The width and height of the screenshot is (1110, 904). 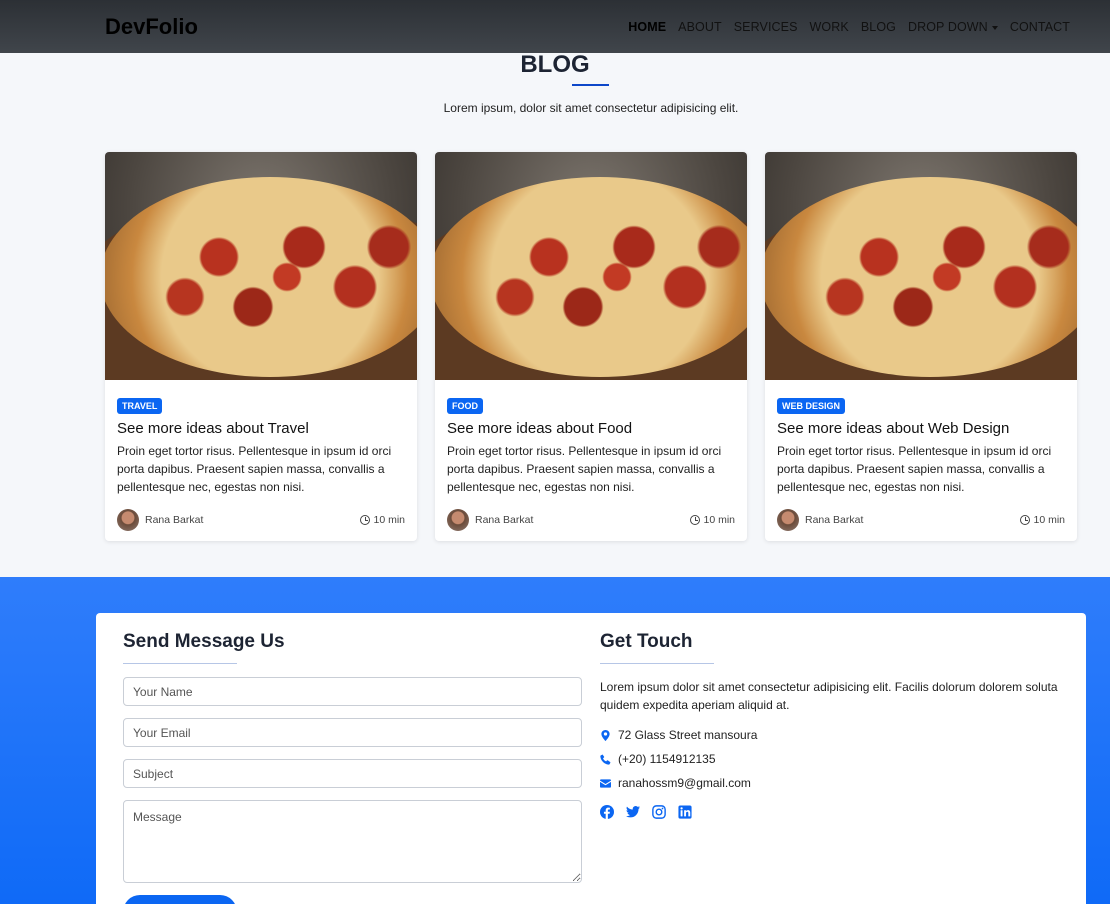 What do you see at coordinates (811, 406) in the screenshot?
I see `category-badge: WEB DESIGN` at bounding box center [811, 406].